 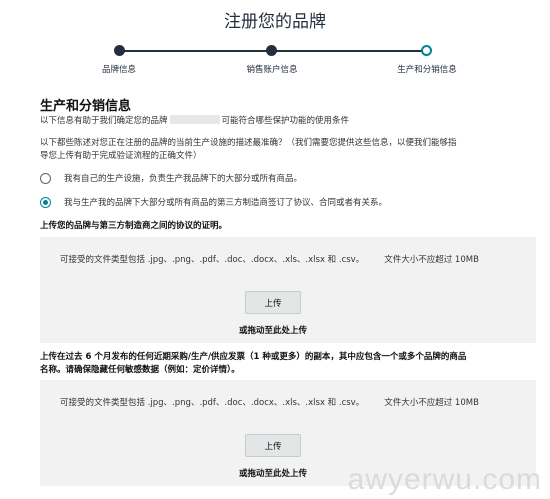 I want to click on step-3-label: 生产和分销信息, so click(x=427, y=70).